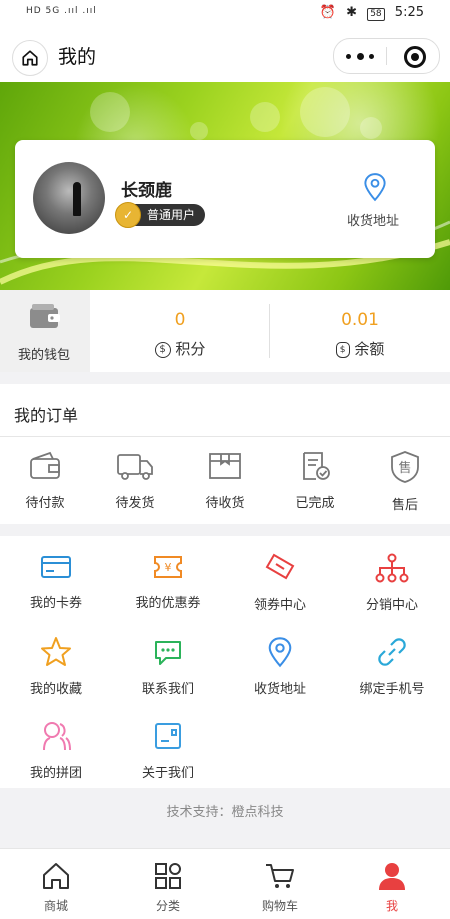  What do you see at coordinates (180, 331) in the screenshot?
I see `points-stat: 0 $ 积分` at bounding box center [180, 331].